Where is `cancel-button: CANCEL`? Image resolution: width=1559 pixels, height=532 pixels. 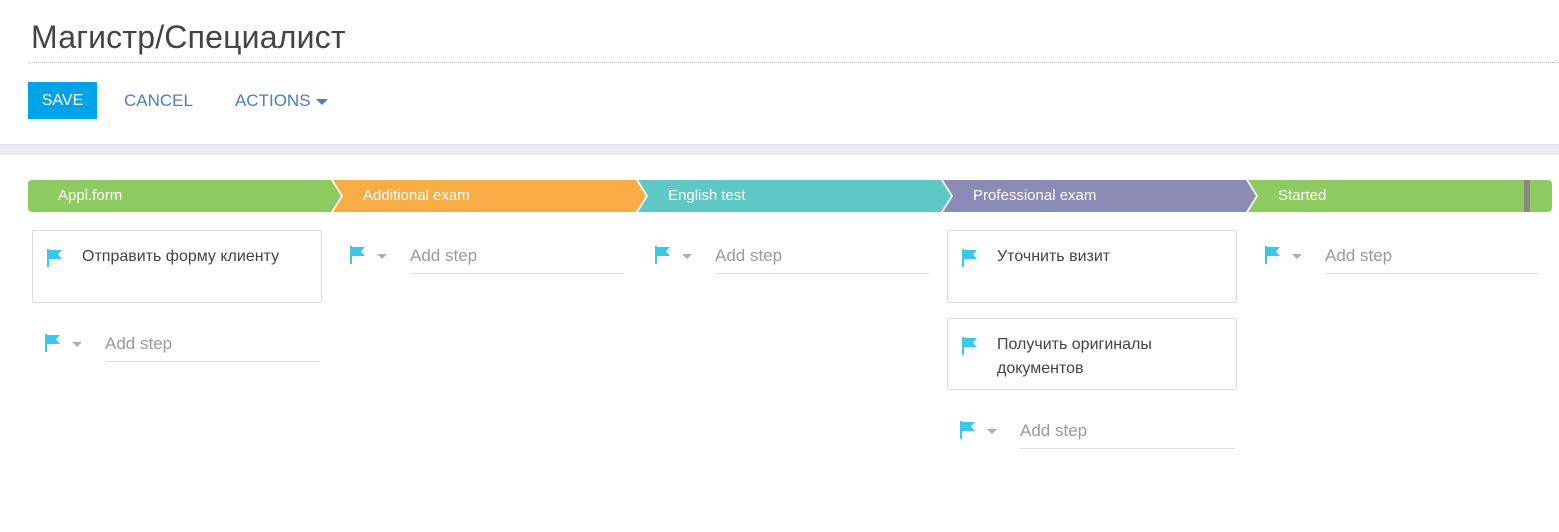
cancel-button: CANCEL is located at coordinates (158, 101).